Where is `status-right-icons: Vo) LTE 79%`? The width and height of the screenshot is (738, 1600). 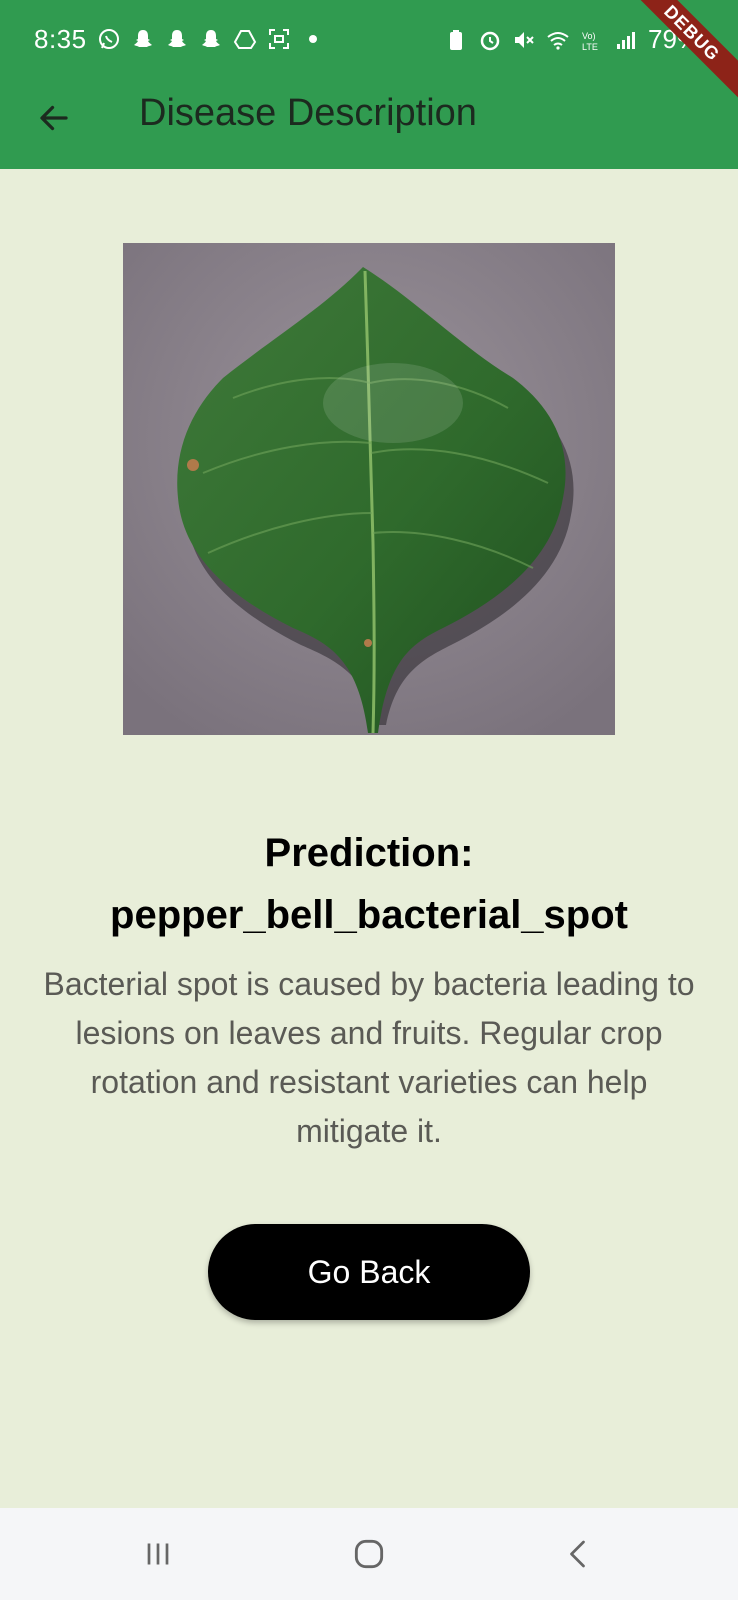 status-right-icons: Vo) LTE 79% is located at coordinates (572, 39).